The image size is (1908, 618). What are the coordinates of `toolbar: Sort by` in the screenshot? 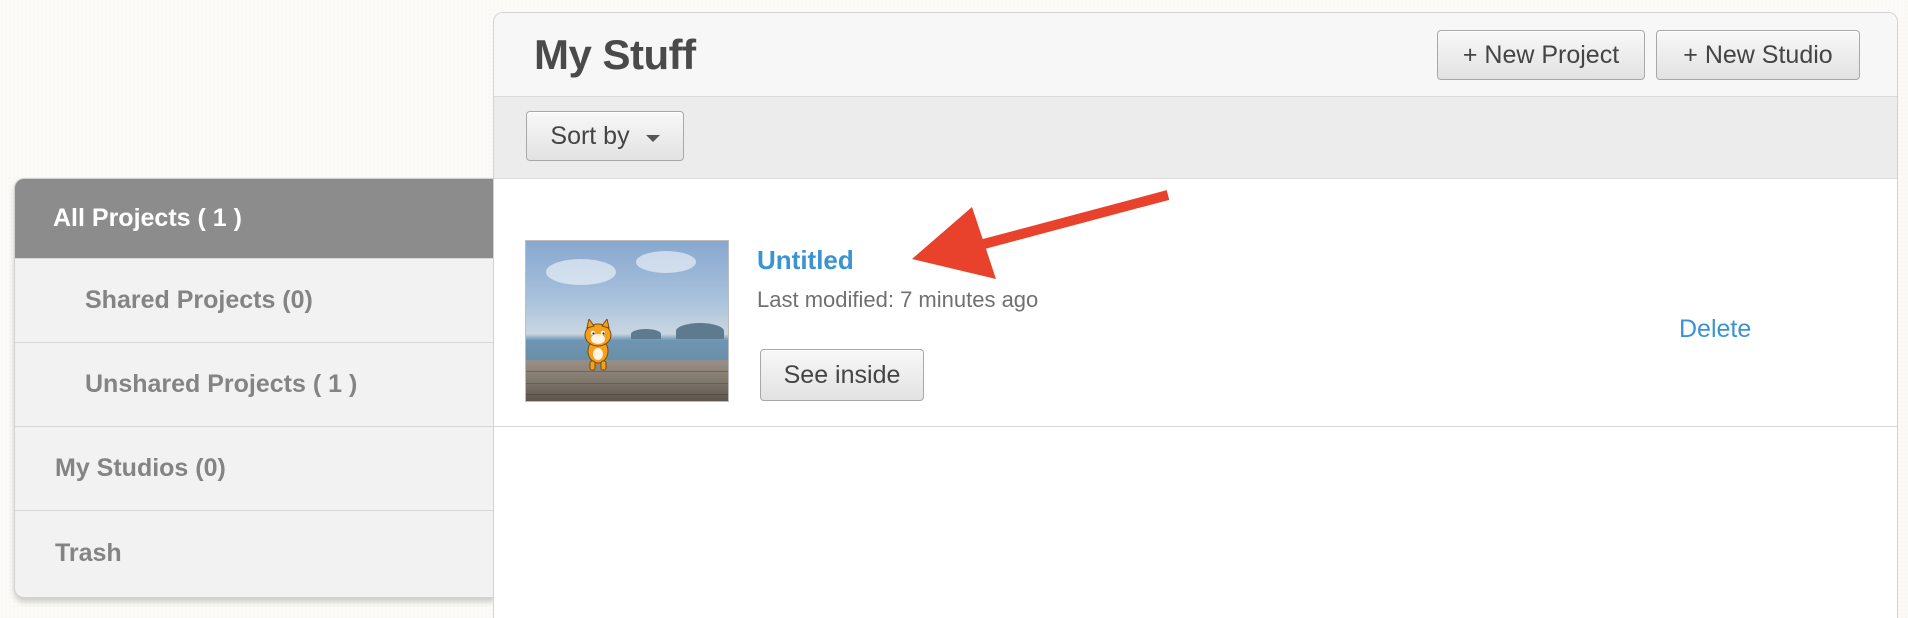 It's located at (1195, 138).